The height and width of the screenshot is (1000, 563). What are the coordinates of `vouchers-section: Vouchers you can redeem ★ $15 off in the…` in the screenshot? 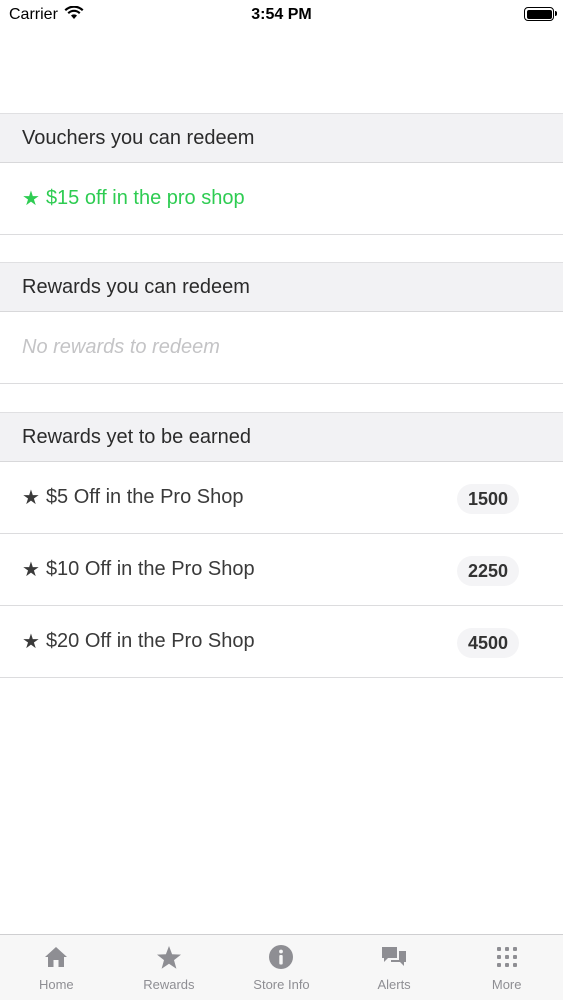 It's located at (281, 174).